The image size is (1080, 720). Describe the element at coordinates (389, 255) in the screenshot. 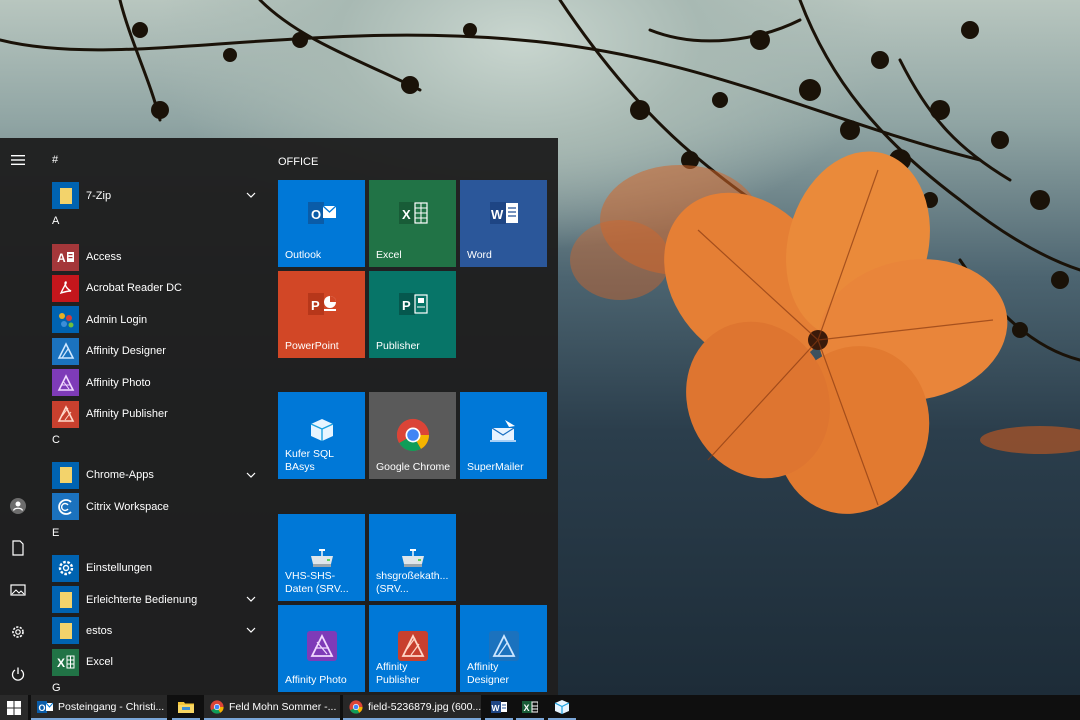

I see `tile-label: Excel` at that location.